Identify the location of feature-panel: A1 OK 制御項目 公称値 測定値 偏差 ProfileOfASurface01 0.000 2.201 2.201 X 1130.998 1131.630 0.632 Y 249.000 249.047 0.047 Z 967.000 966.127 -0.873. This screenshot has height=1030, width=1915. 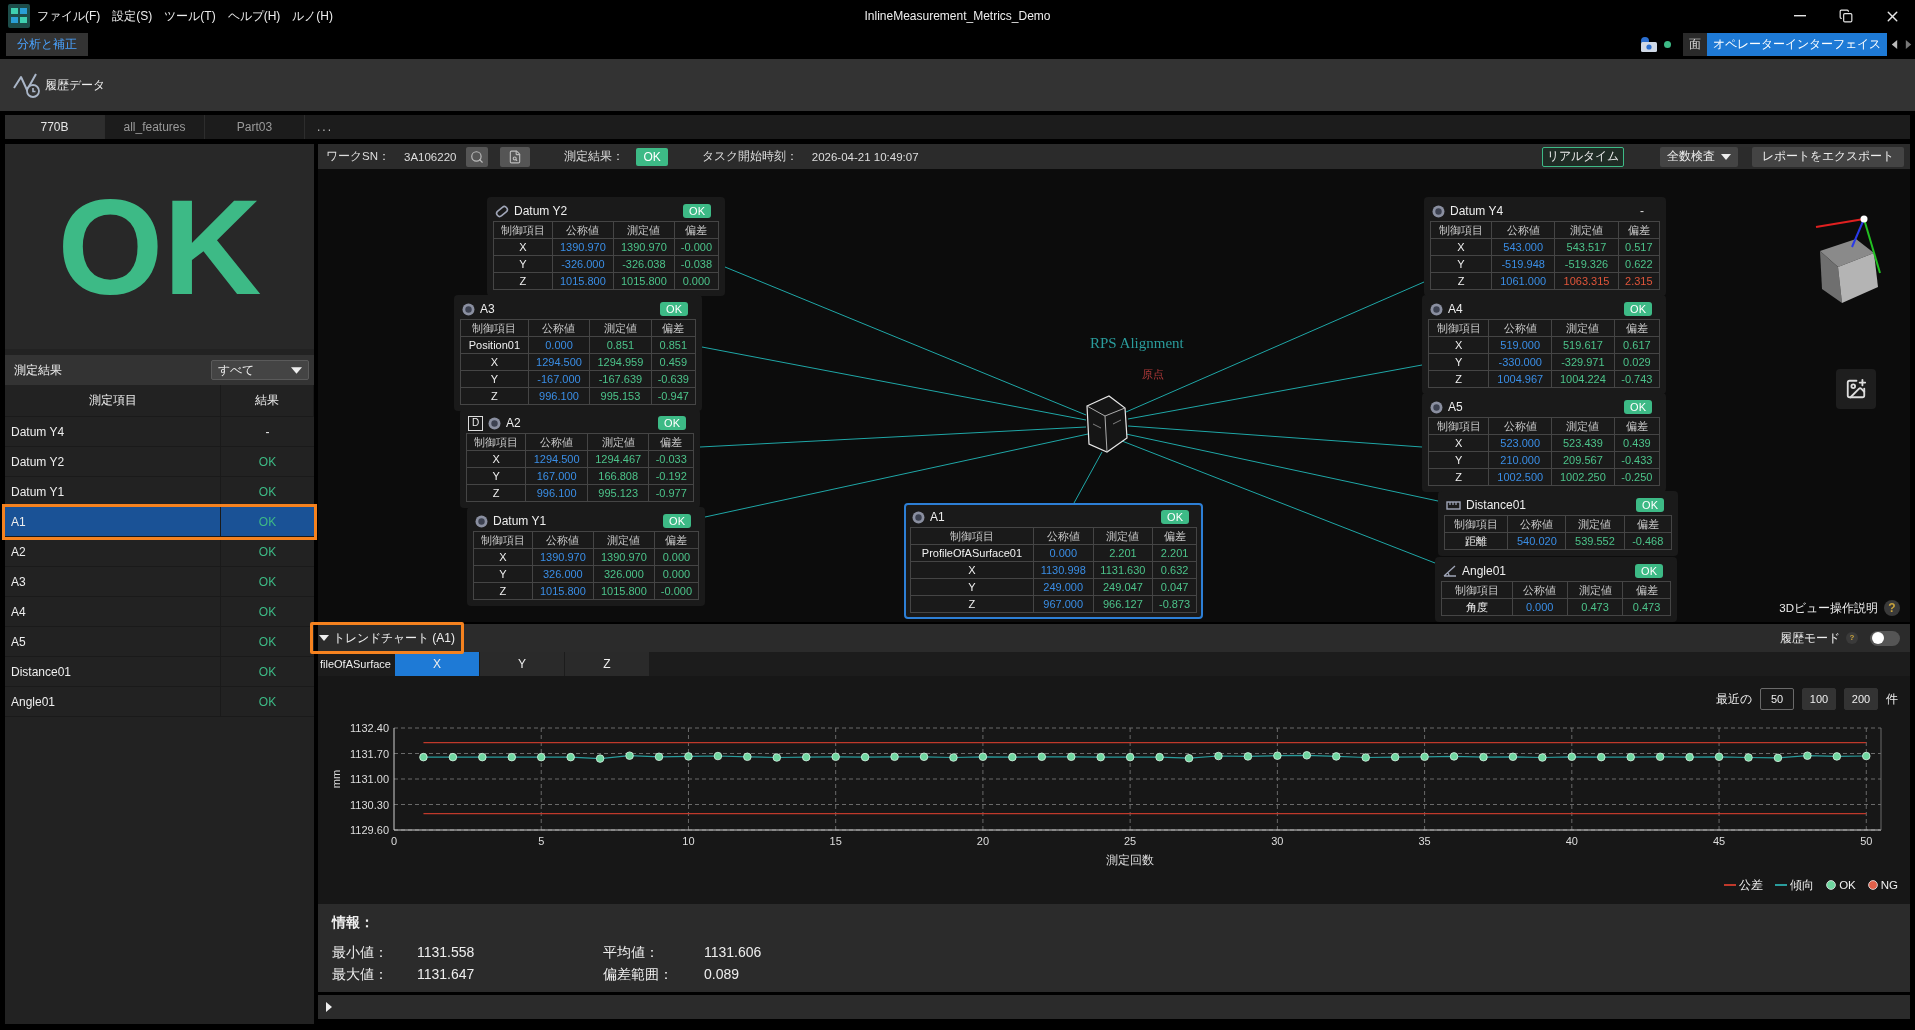
(1053, 561).